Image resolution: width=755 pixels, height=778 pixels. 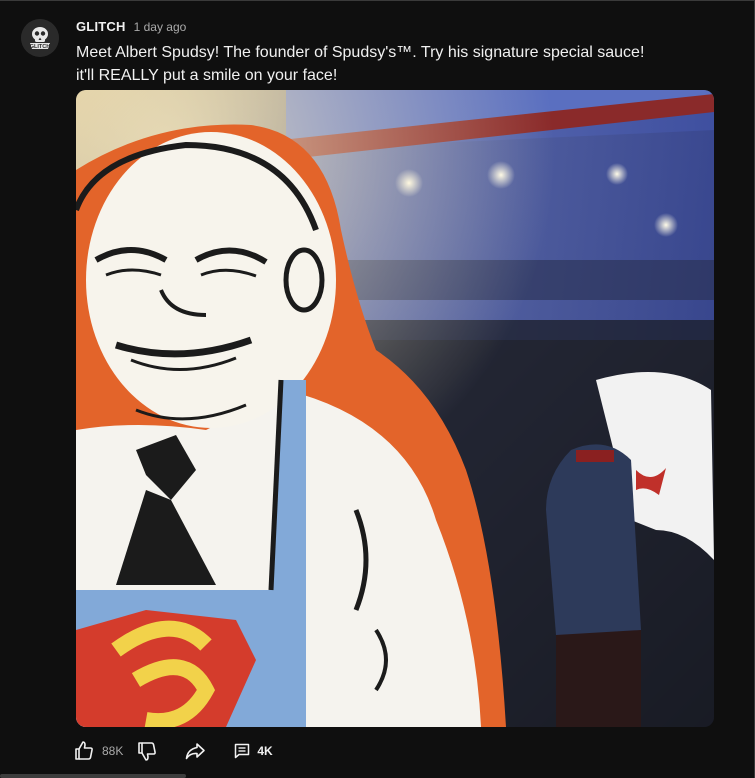 I want to click on share-button, so click(x=195, y=751).